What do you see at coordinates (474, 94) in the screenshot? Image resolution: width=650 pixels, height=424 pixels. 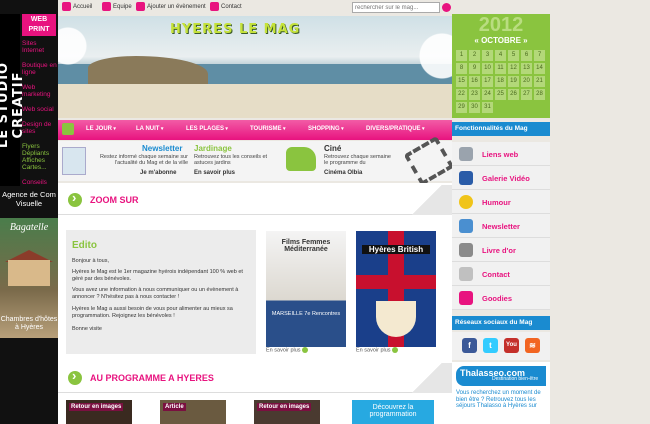 I see `calendar-day: 23` at bounding box center [474, 94].